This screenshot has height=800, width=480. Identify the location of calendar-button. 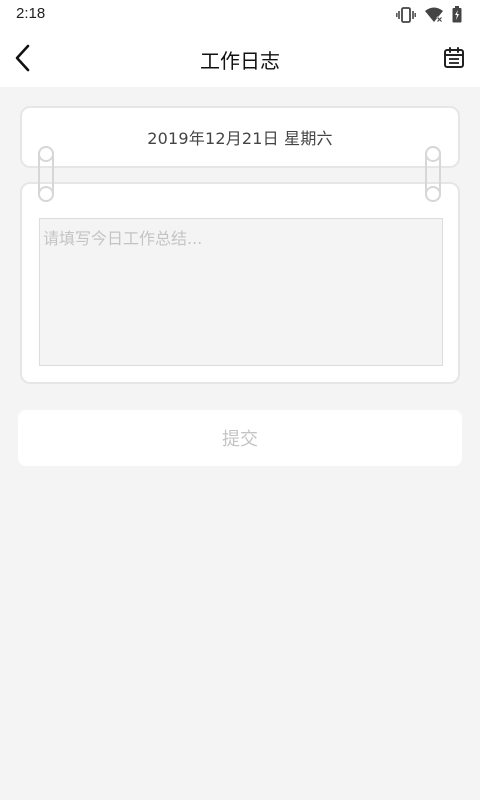
(454, 58).